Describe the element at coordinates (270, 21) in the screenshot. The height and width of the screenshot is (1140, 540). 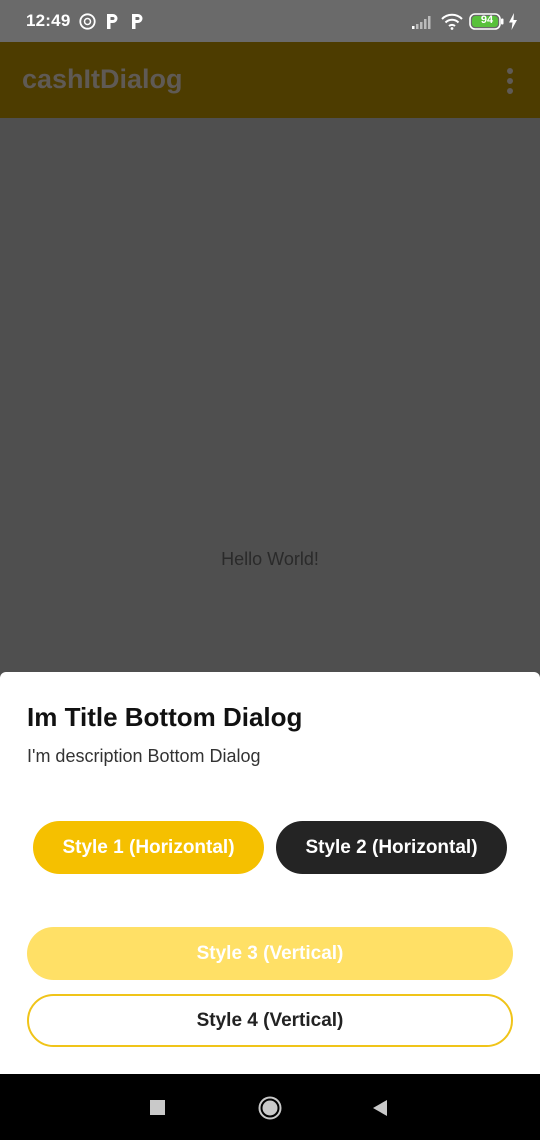
I see `status-bar: 12:49 94` at that location.